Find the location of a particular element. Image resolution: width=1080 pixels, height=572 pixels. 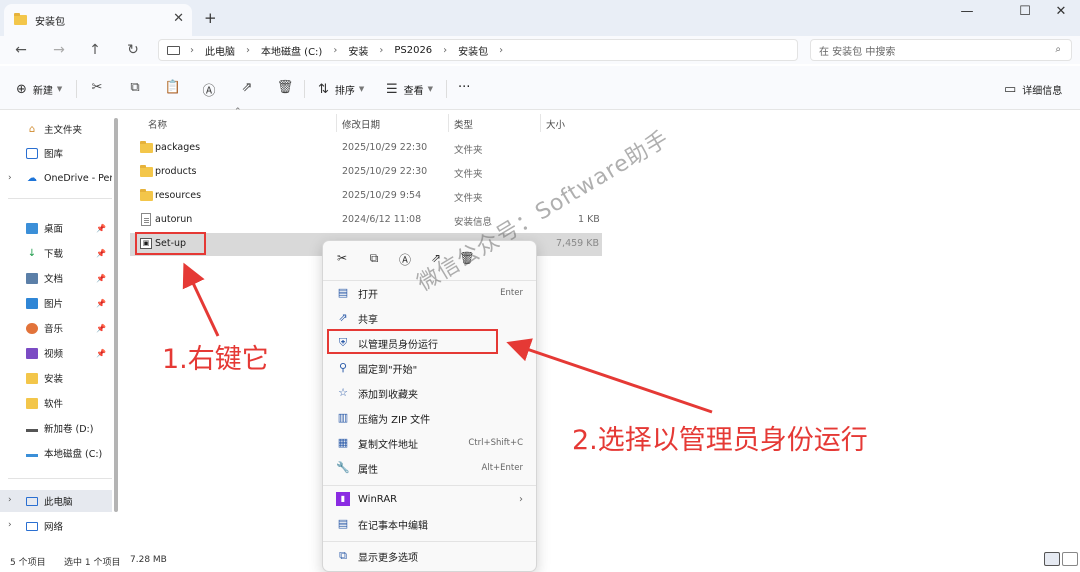

arrow-to-setup is located at coordinates (201, 299).